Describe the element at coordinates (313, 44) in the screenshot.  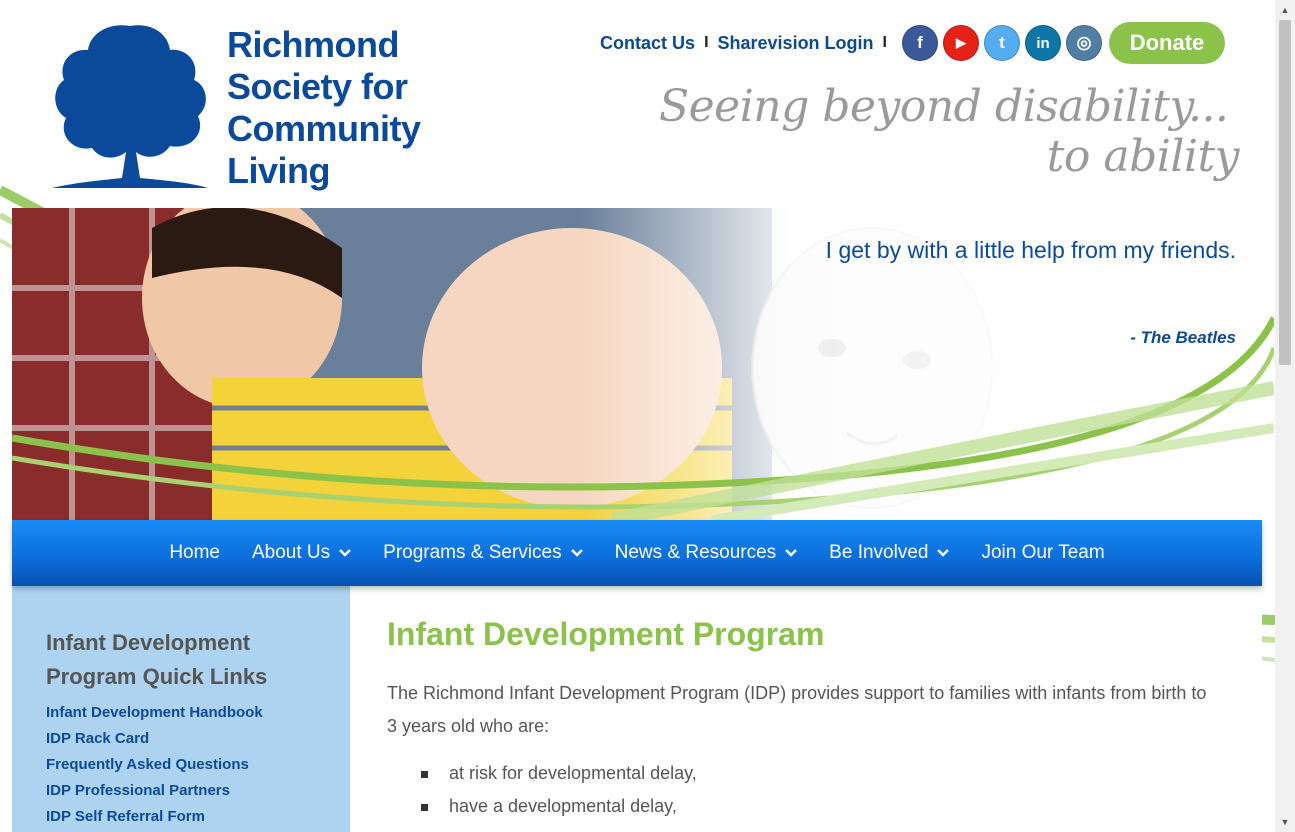
I see `org-name-line-1: Richmond` at that location.